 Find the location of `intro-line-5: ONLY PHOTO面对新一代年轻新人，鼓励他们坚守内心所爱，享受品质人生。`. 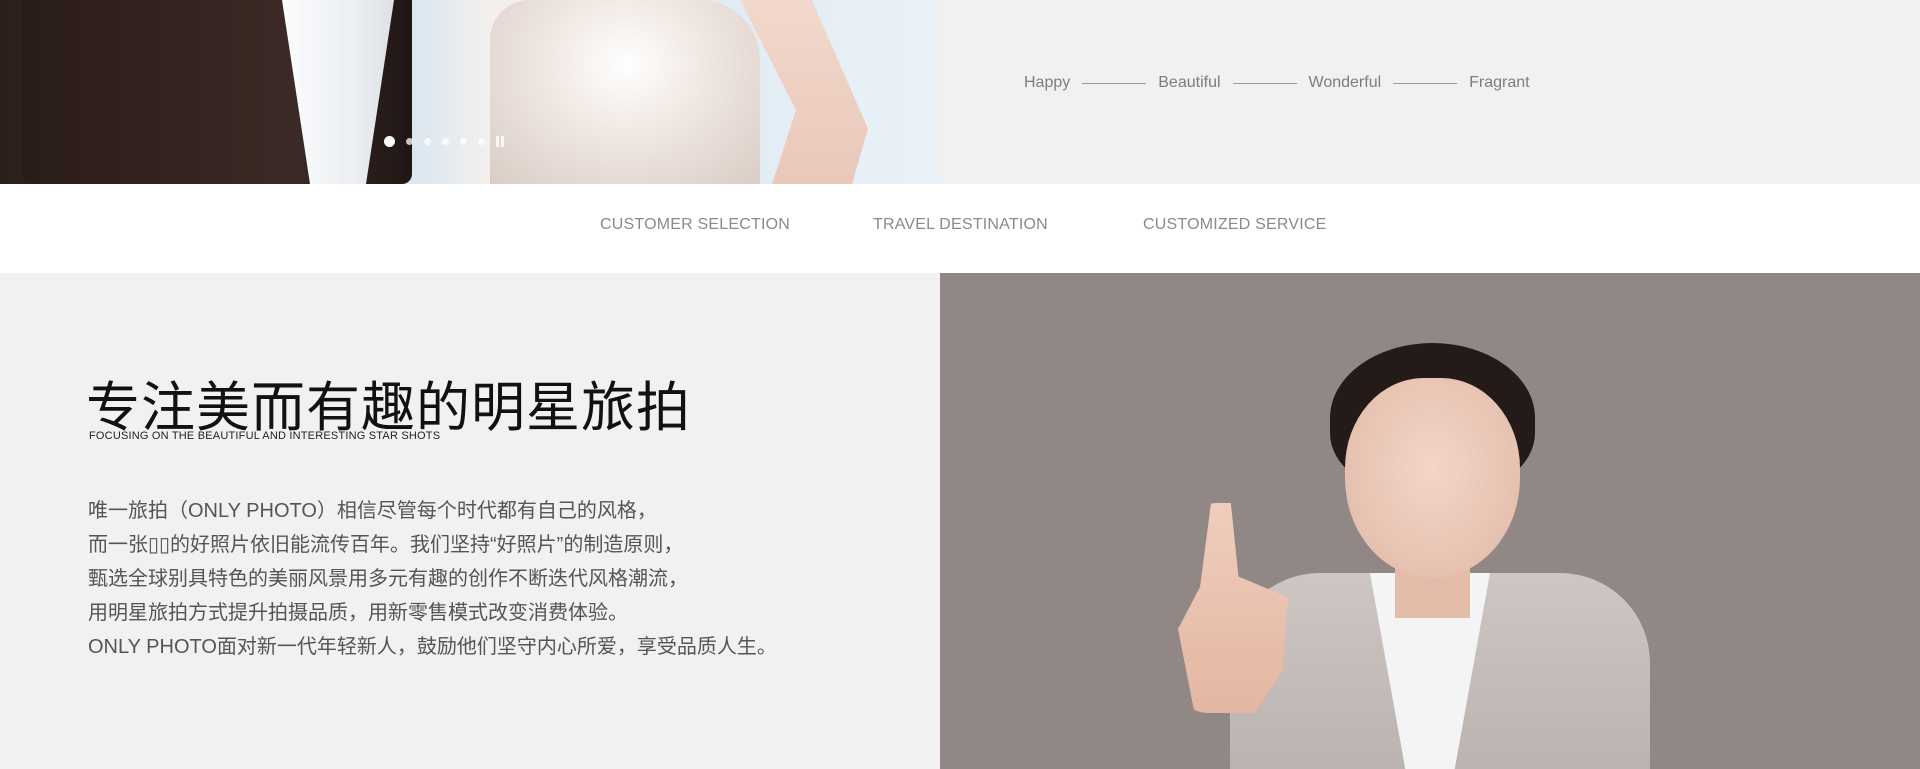

intro-line-5: ONLY PHOTO面对新一代年轻新人，鼓励他们坚守内心所爱，享受品质人生。 is located at coordinates (432, 647).